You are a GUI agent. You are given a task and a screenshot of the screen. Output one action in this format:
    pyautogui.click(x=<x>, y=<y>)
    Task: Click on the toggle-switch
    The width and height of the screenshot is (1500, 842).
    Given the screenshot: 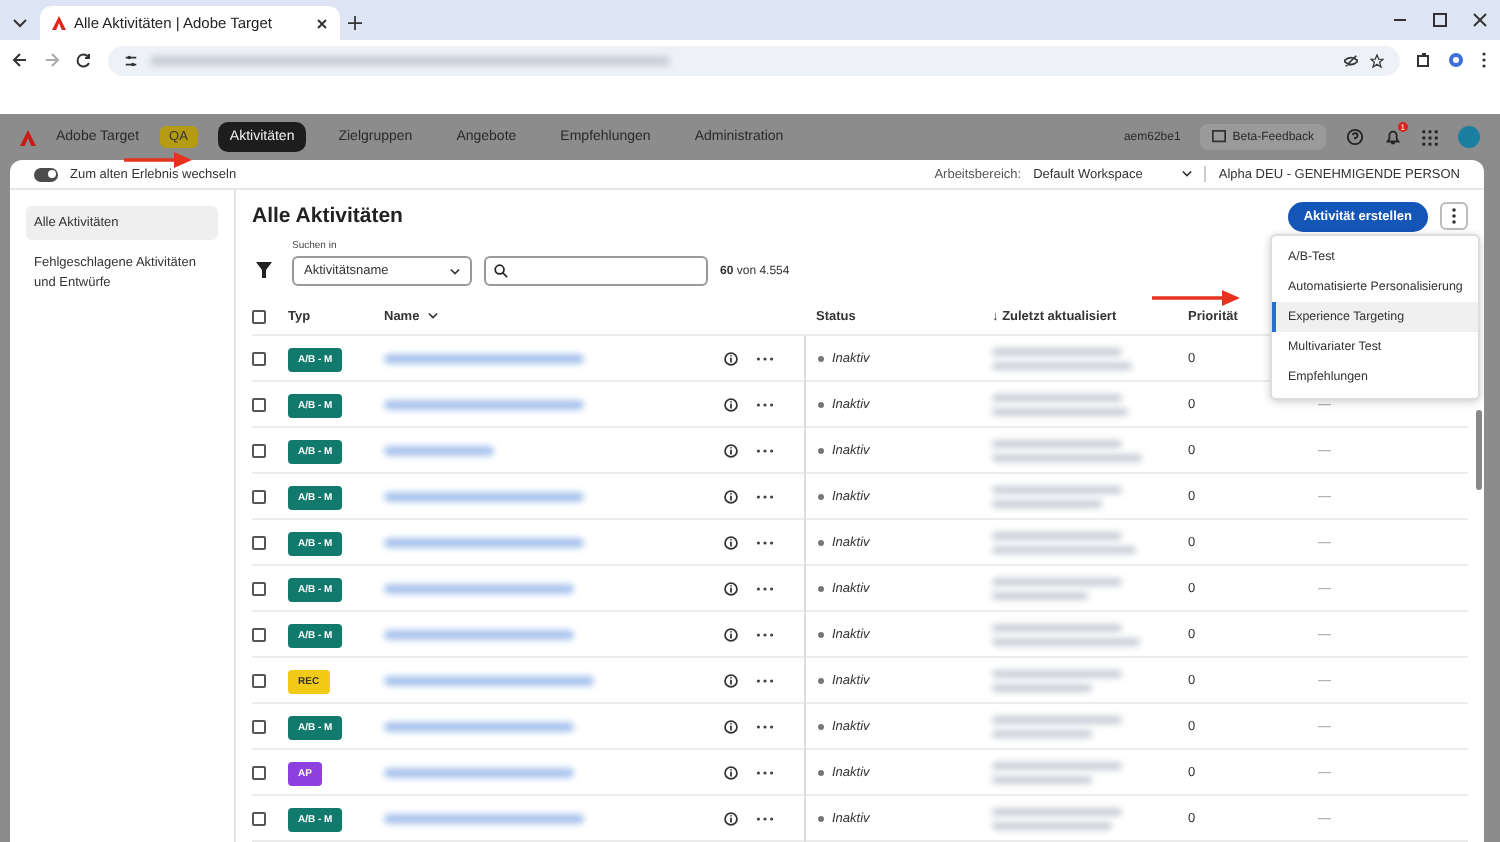 What is the action you would take?
    pyautogui.click(x=46, y=174)
    